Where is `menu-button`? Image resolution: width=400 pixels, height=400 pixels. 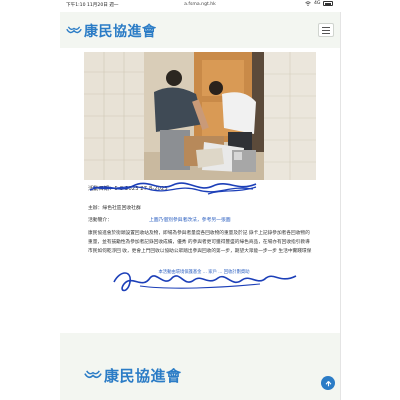 menu-button is located at coordinates (326, 30).